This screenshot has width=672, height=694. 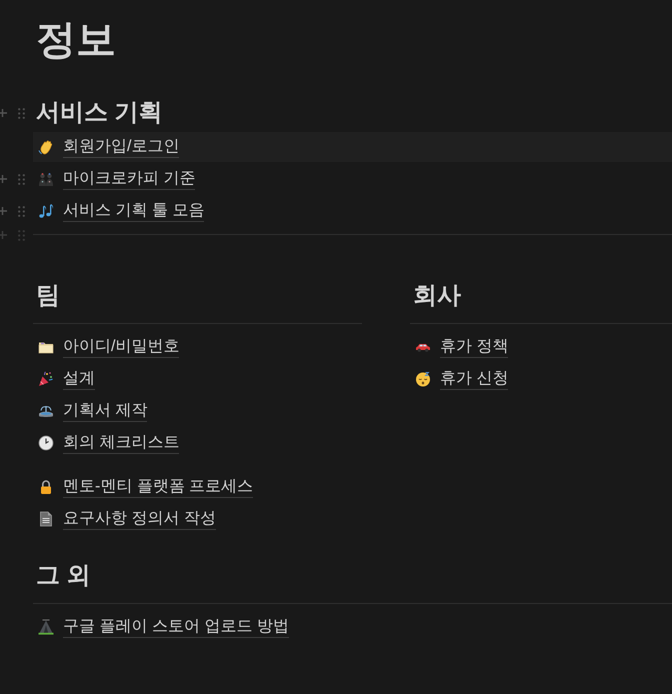 What do you see at coordinates (76, 40) in the screenshot?
I see `page-title: 정보` at bounding box center [76, 40].